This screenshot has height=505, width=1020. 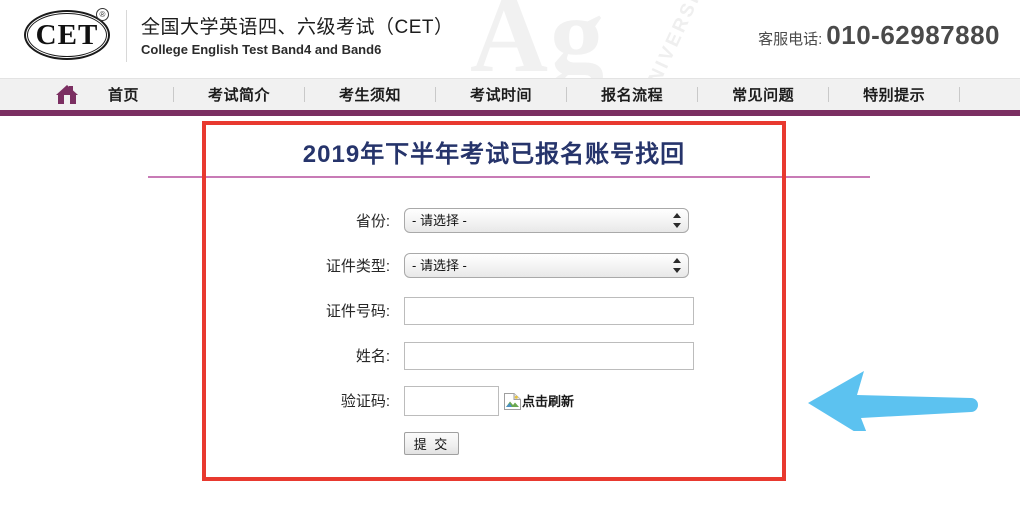 I want to click on name-input, so click(x=549, y=355).